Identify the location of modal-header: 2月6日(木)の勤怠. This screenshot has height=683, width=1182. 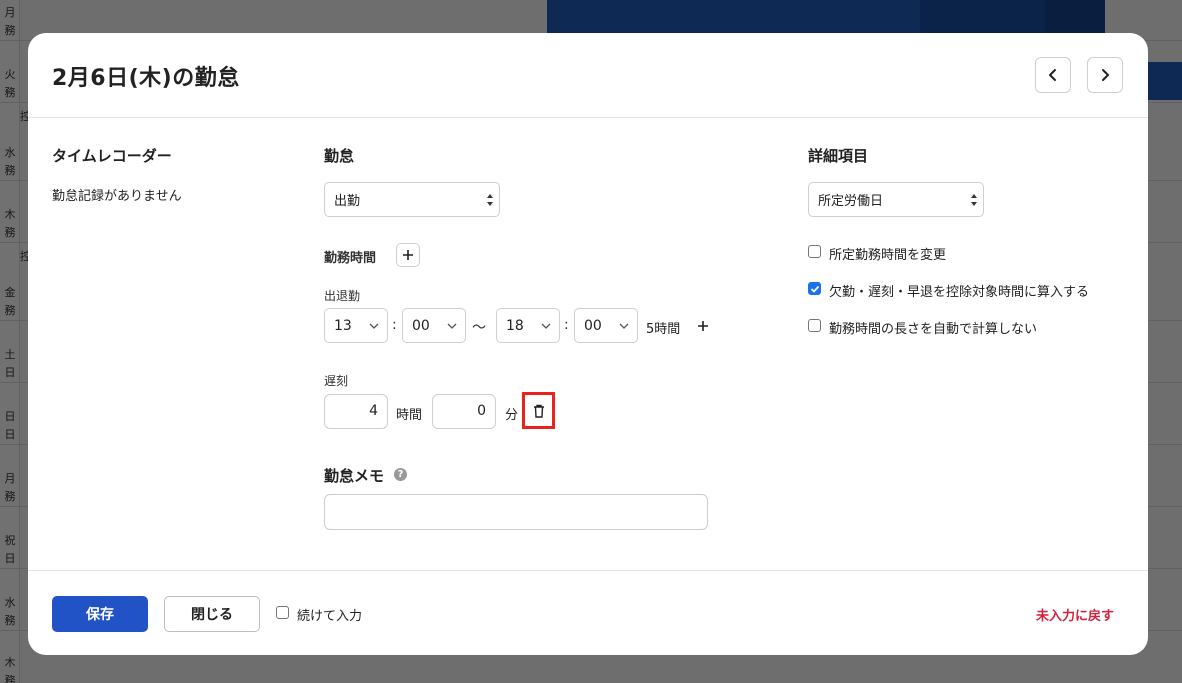
(588, 75).